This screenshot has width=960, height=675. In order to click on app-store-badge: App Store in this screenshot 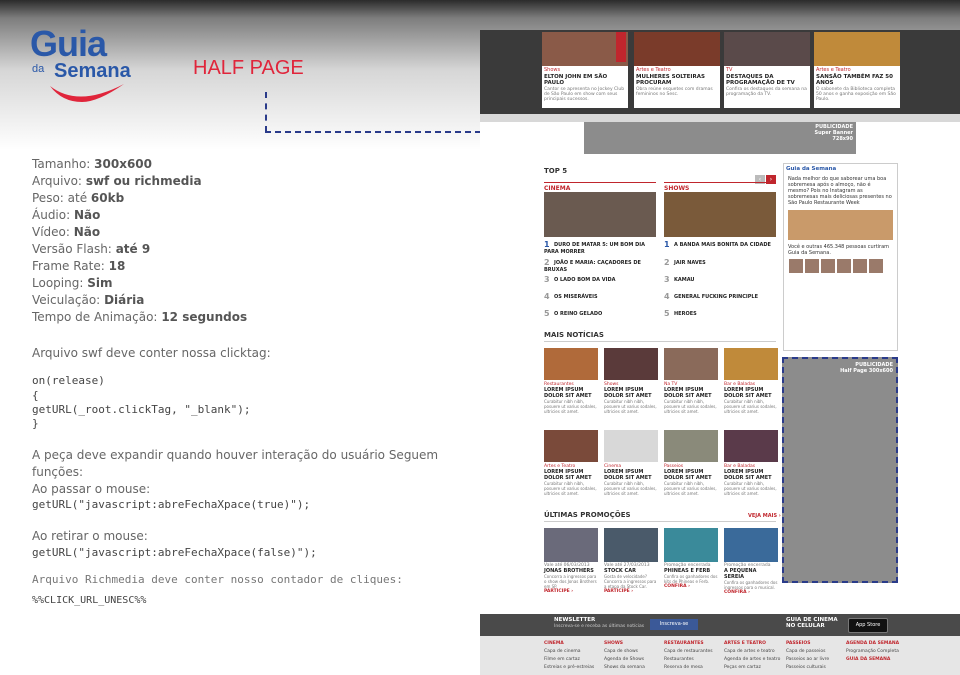, I will do `click(868, 625)`.